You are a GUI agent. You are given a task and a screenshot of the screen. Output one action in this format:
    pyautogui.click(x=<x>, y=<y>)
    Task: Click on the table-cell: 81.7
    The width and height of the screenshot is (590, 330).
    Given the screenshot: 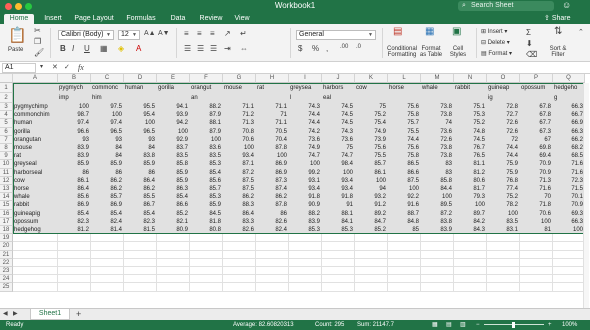 What is the action you would take?
    pyautogui.click(x=470, y=189)
    